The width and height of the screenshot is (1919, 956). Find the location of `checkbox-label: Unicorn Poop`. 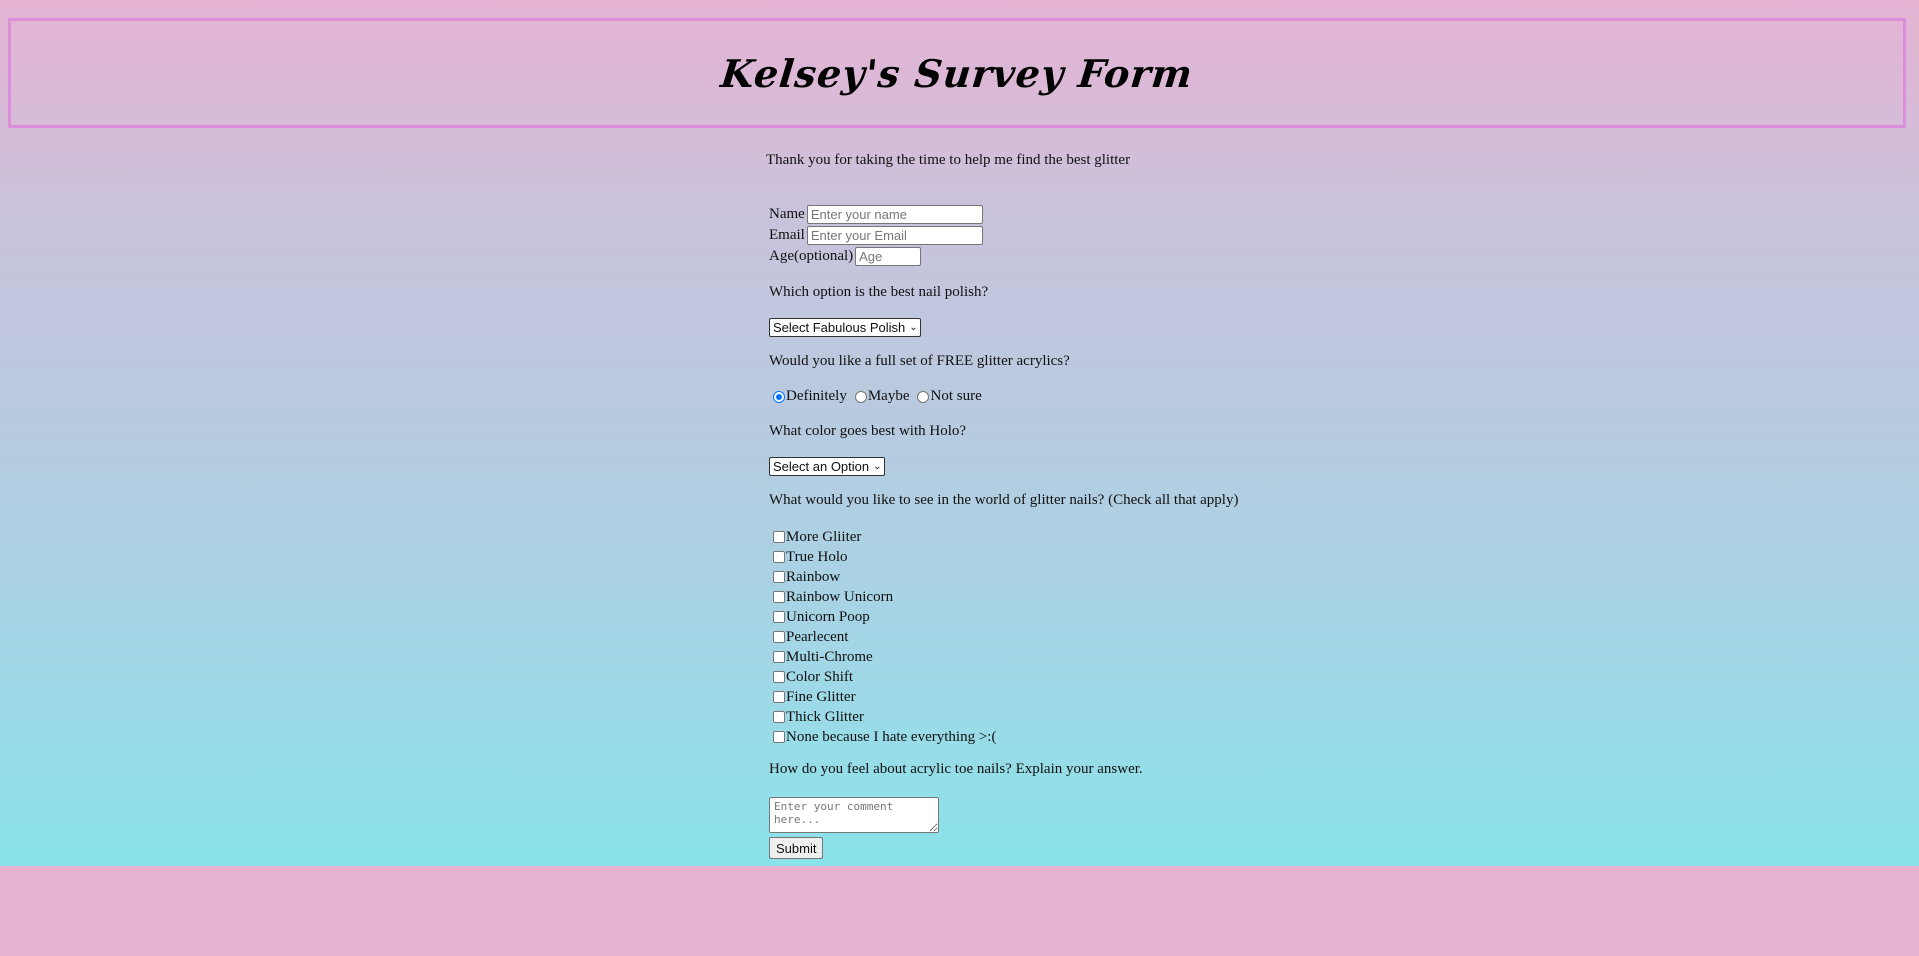

checkbox-label: Unicorn Poop is located at coordinates (828, 616).